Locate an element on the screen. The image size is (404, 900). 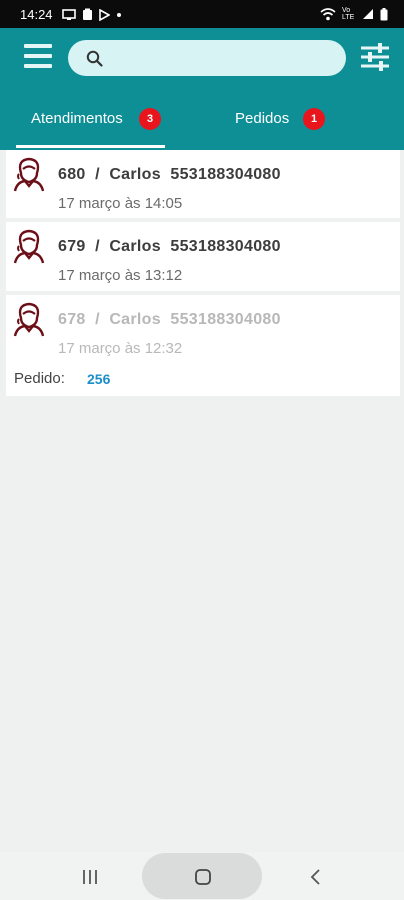
search-icon is located at coordinates (94, 58).